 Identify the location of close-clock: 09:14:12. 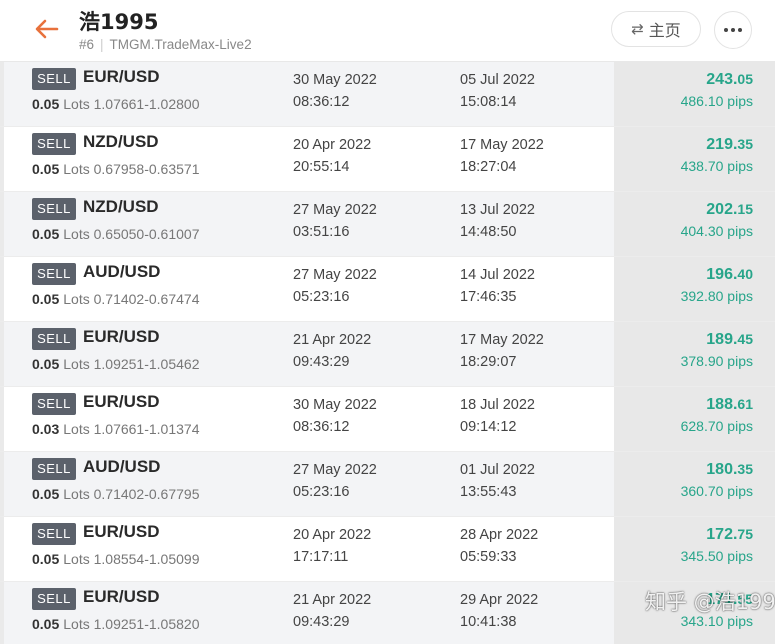
(488, 427).